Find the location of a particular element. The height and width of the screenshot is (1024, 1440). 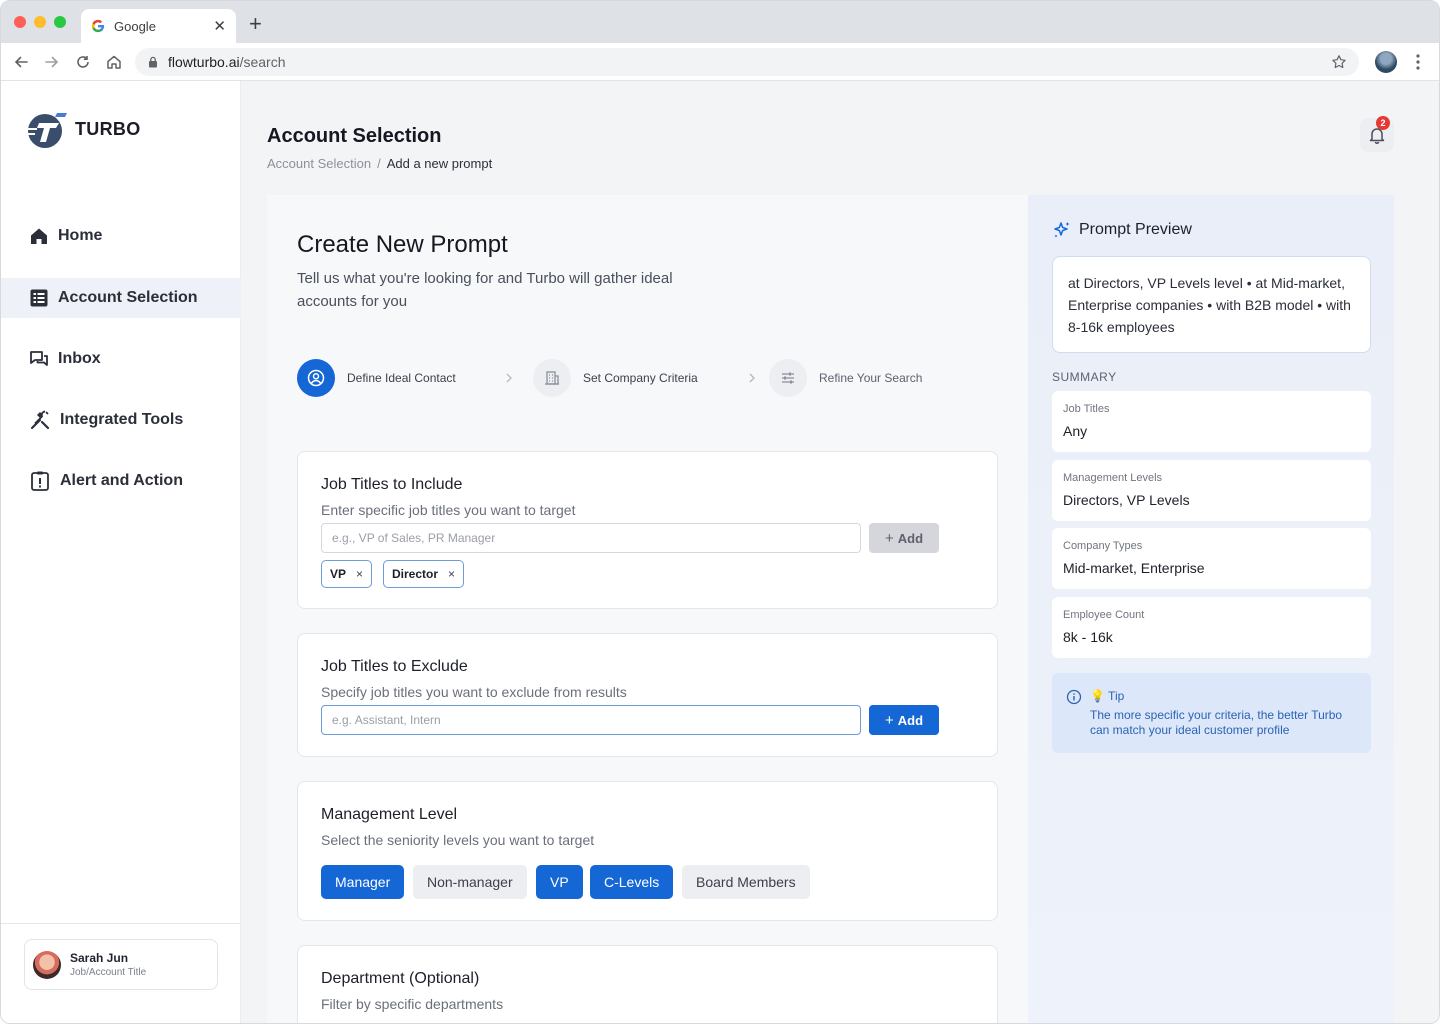

summary-job-titles: Job Titles Any is located at coordinates (1211, 421).